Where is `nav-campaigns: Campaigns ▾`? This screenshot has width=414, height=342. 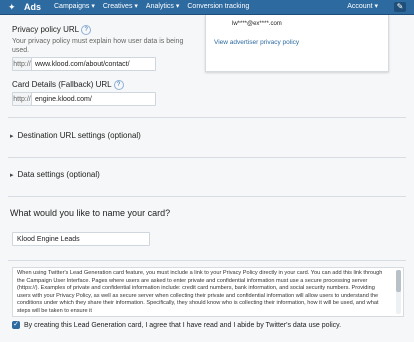 nav-campaigns: Campaigns ▾ is located at coordinates (74, 7).